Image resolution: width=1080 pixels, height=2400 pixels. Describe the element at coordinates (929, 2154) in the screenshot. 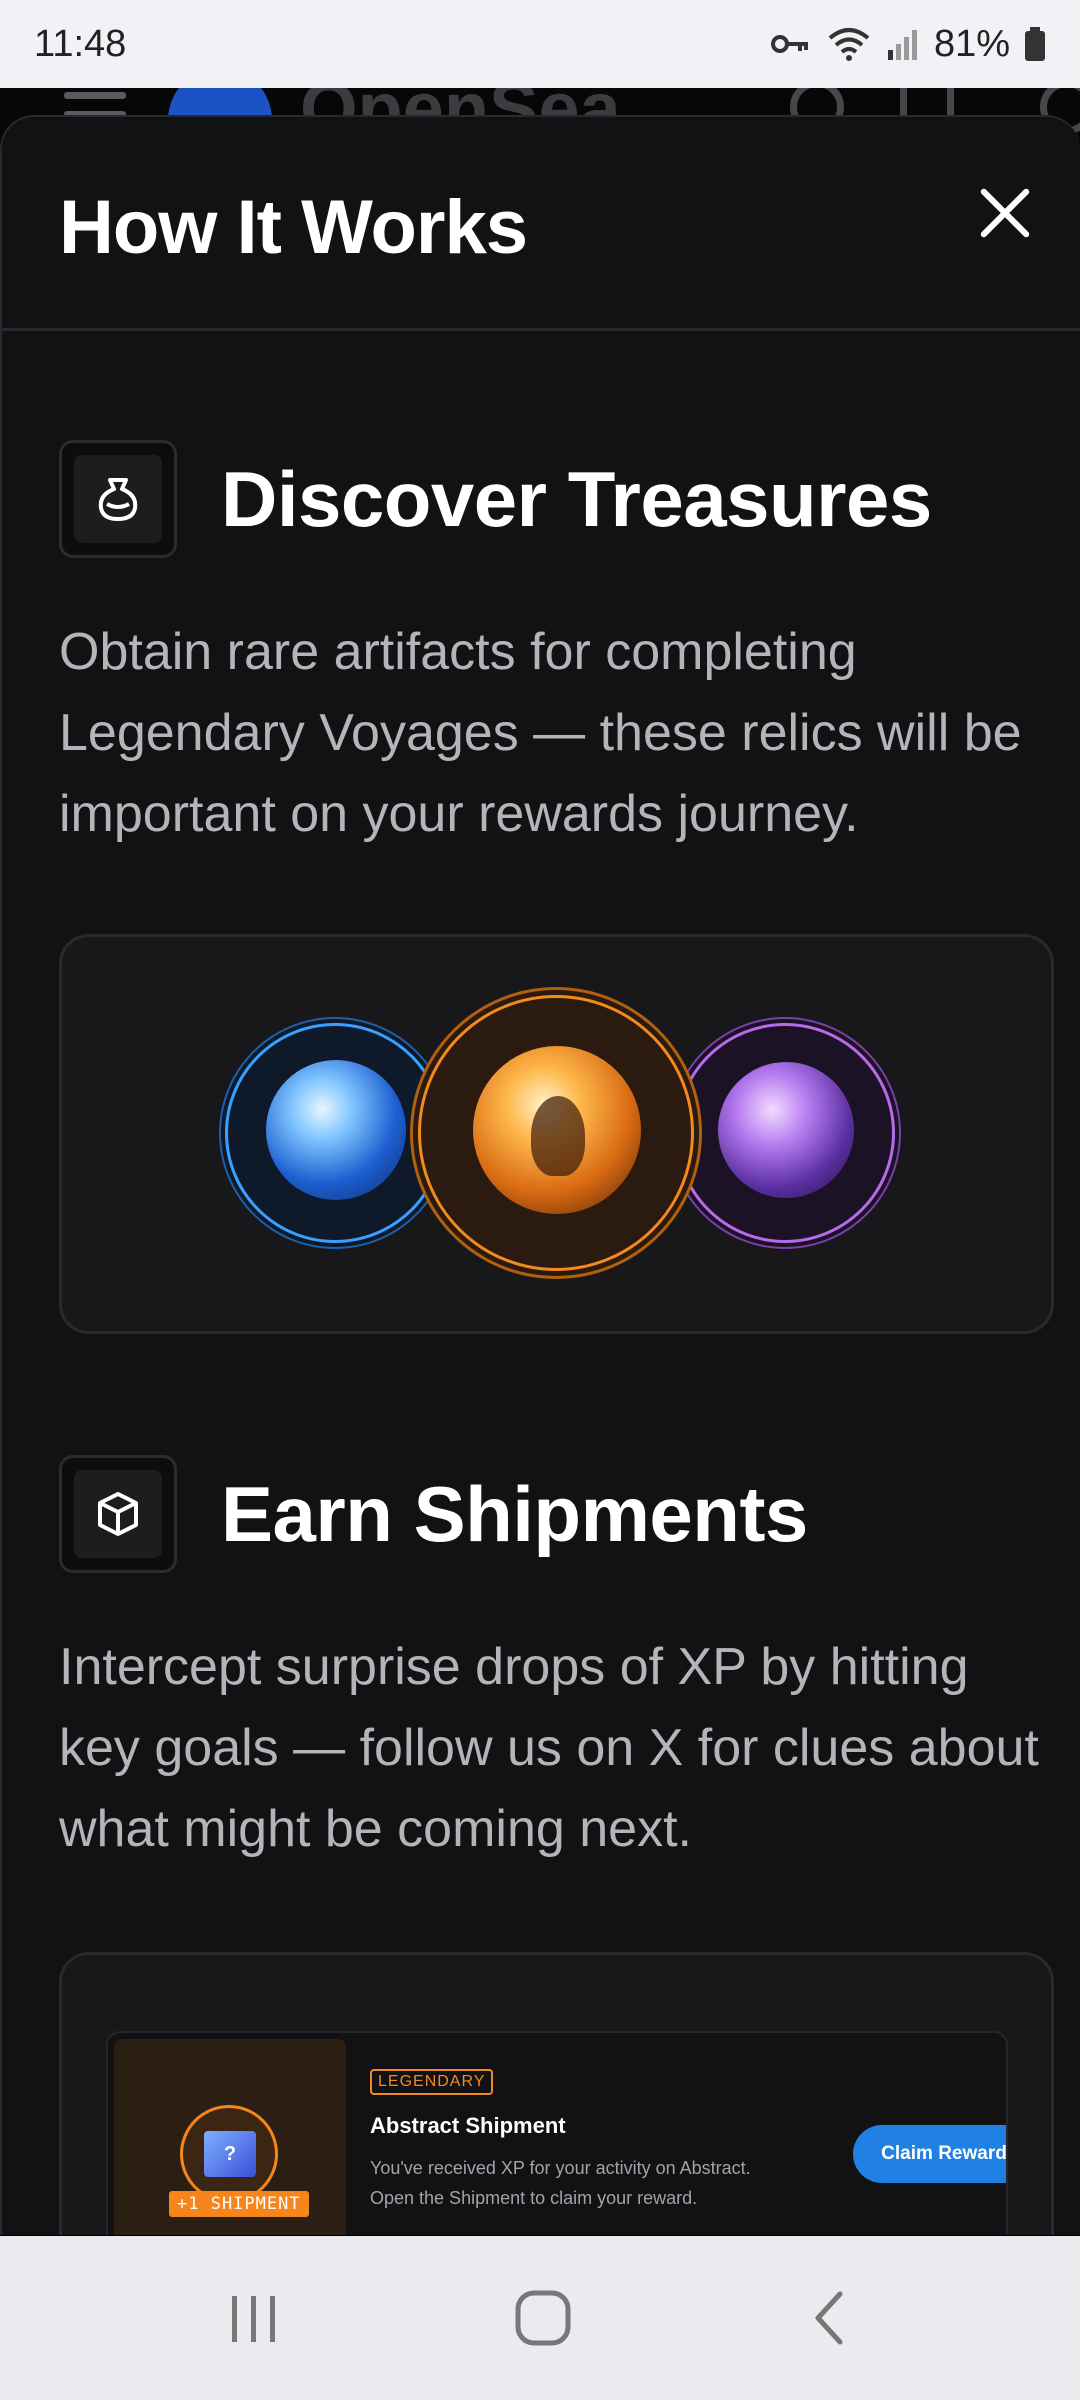

I see `claim-reward-button: Claim Reward` at that location.